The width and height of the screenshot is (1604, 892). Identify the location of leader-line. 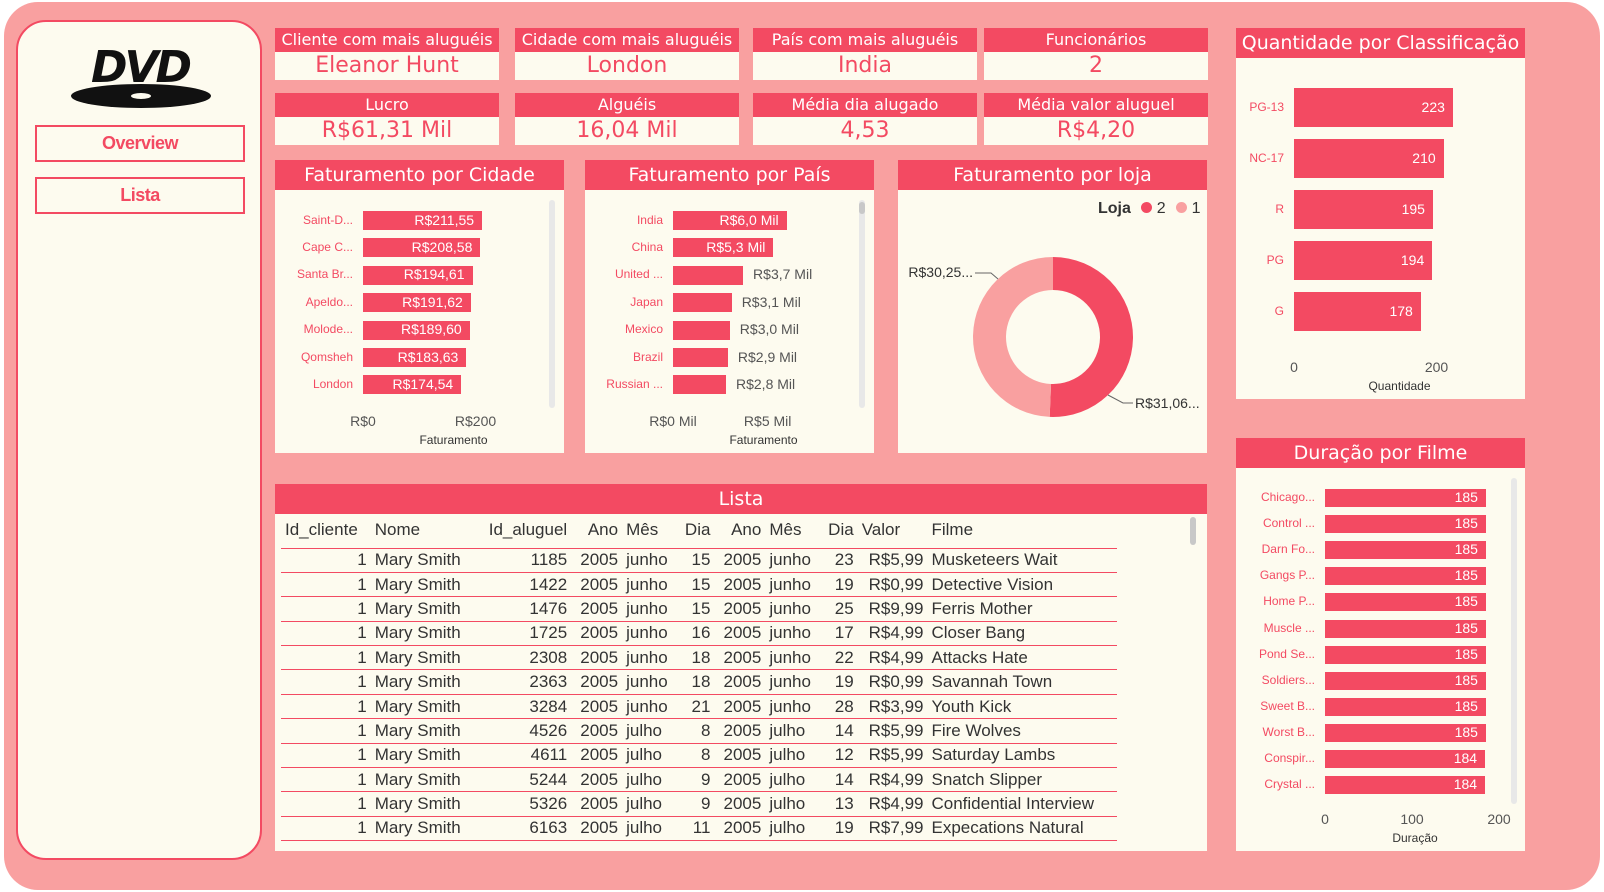
(987, 276).